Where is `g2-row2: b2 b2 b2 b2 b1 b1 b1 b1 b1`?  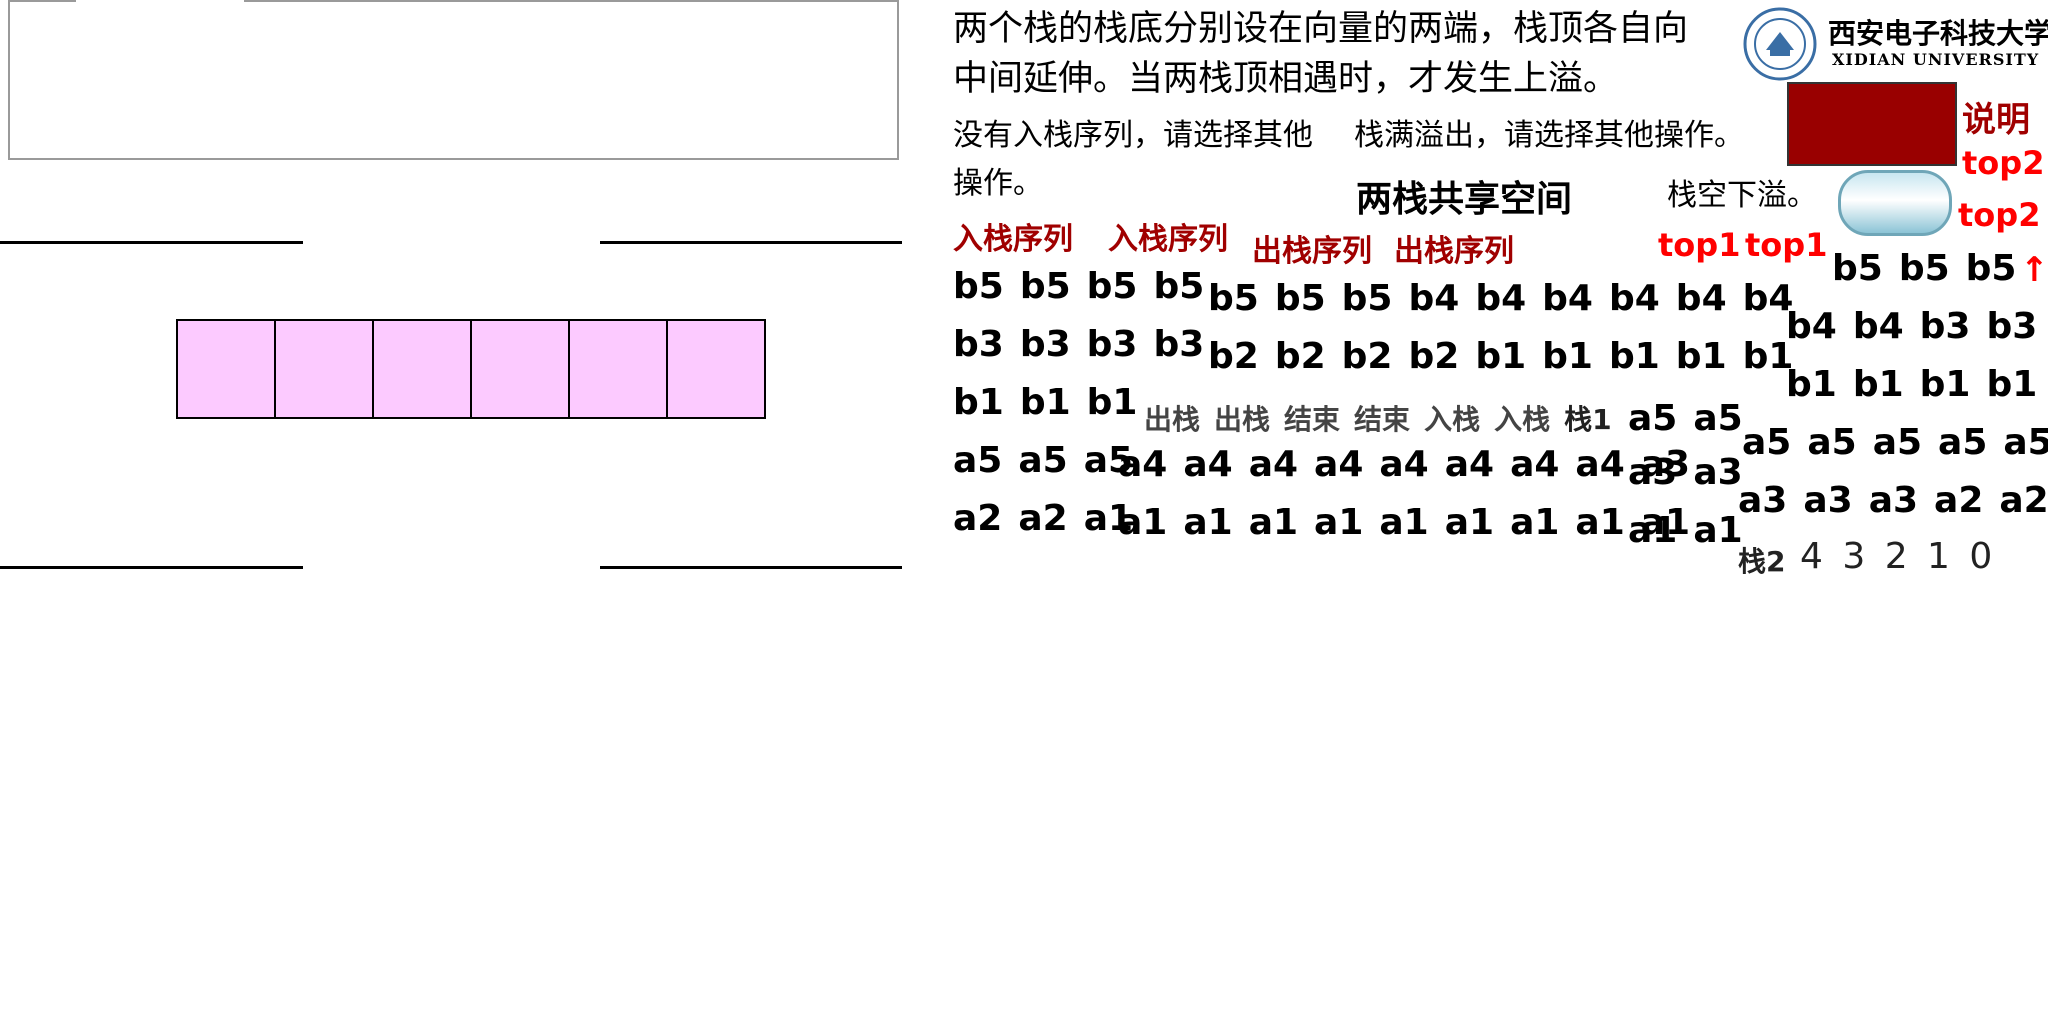 g2-row2: b2 b2 b2 b2 b1 b1 b1 b1 b1 is located at coordinates (1508, 356).